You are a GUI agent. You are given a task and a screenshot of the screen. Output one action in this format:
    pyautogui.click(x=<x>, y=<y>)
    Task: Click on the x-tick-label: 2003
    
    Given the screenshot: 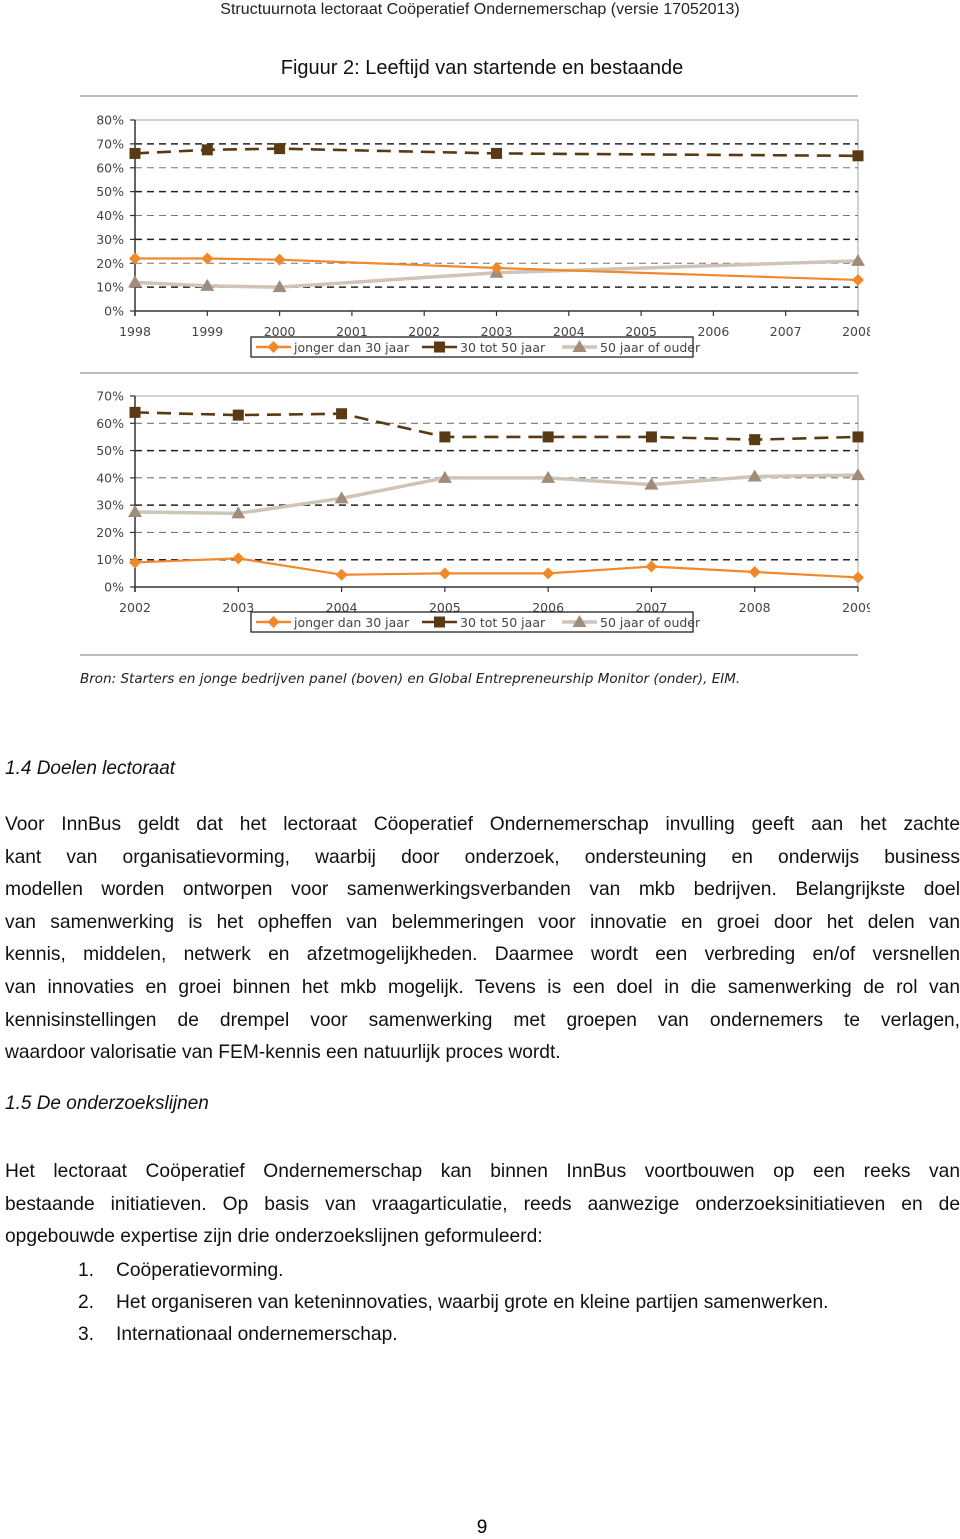 What is the action you would take?
    pyautogui.click(x=238, y=607)
    